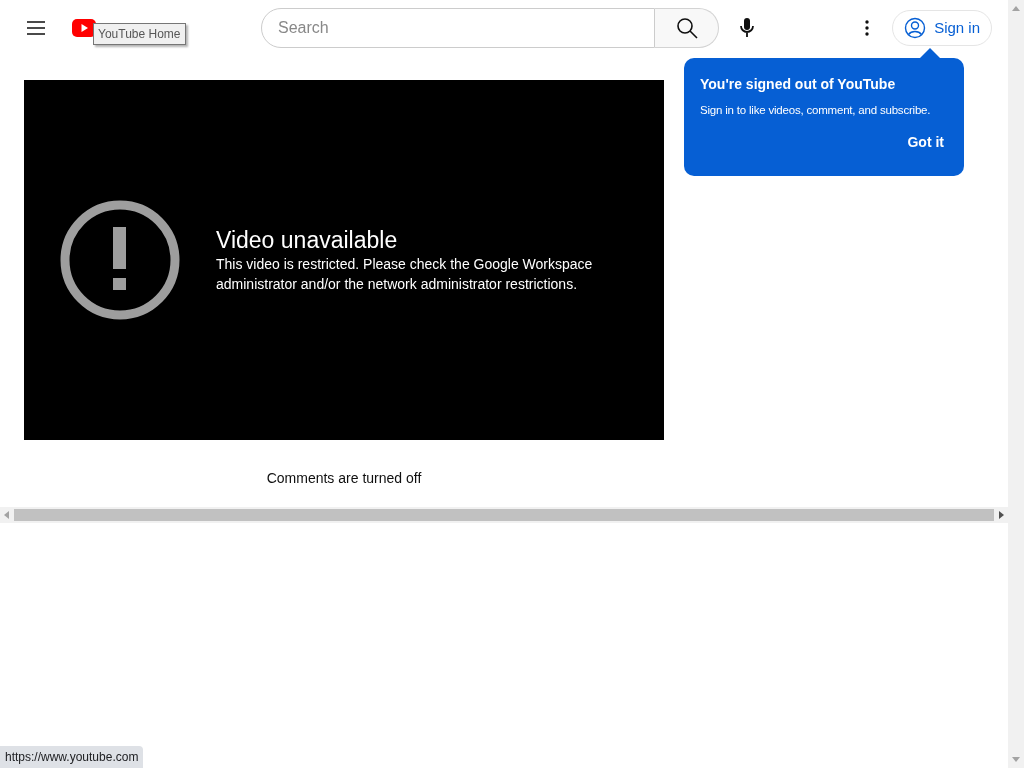 Image resolution: width=1024 pixels, height=768 pixels. I want to click on player-message: This video is restricted. Please check the Google Workspace administrator and/or the network administrator restrictions., so click(405, 274).